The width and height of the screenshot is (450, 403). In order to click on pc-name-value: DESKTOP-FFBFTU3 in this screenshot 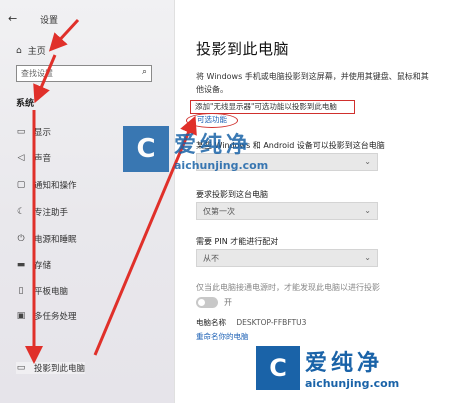, I will do `click(271, 322)`.